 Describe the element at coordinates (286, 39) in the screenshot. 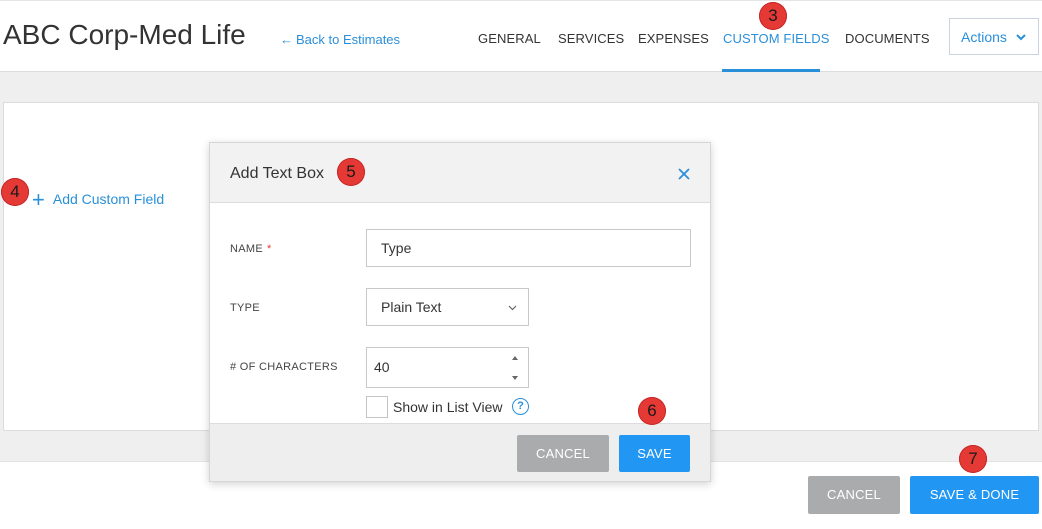

I see `back-arrow-icon: ←` at that location.